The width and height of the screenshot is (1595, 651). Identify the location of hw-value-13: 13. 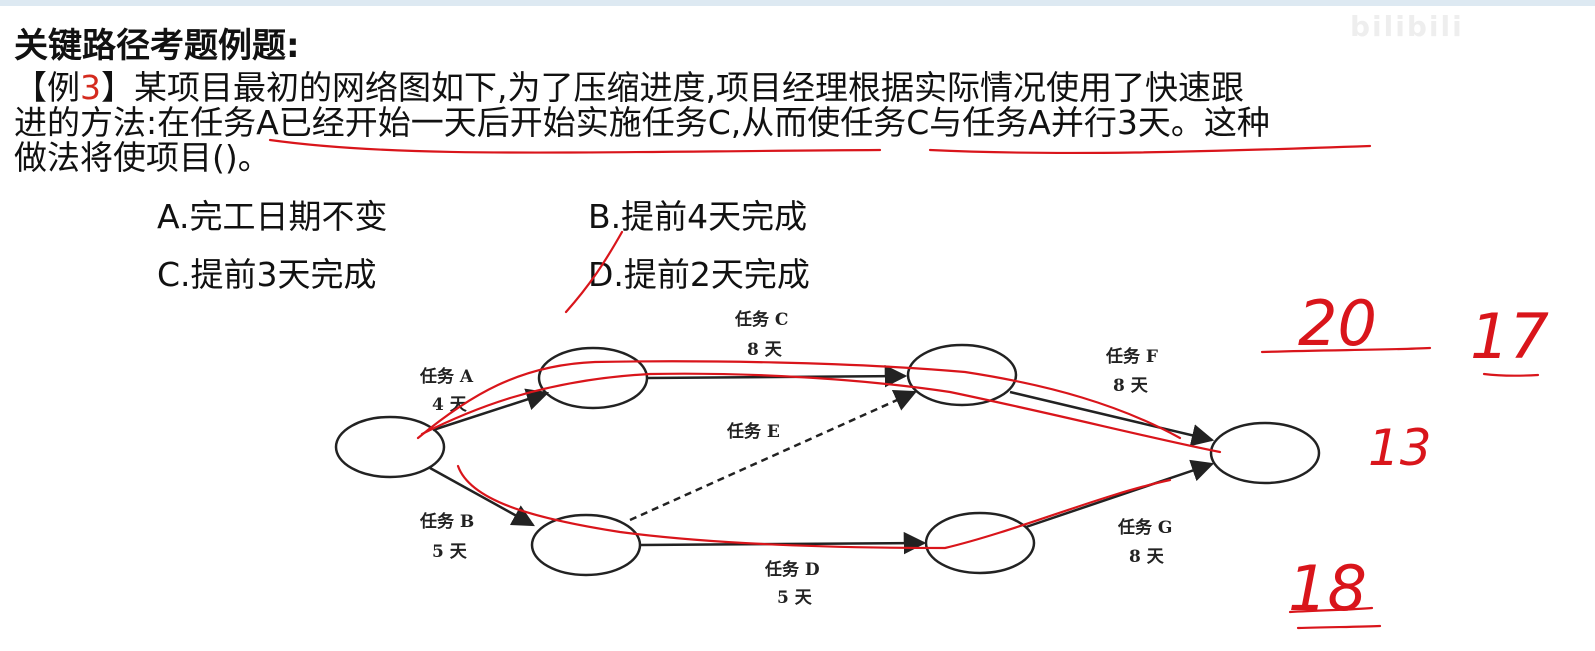
(1400, 448).